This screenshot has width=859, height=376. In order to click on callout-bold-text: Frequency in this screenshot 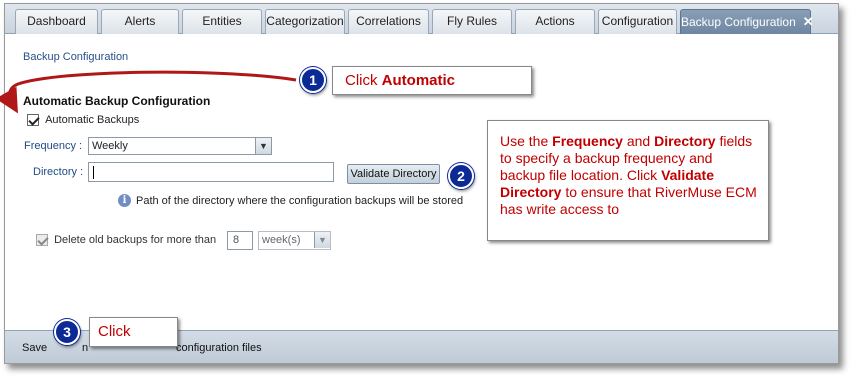, I will do `click(587, 141)`.